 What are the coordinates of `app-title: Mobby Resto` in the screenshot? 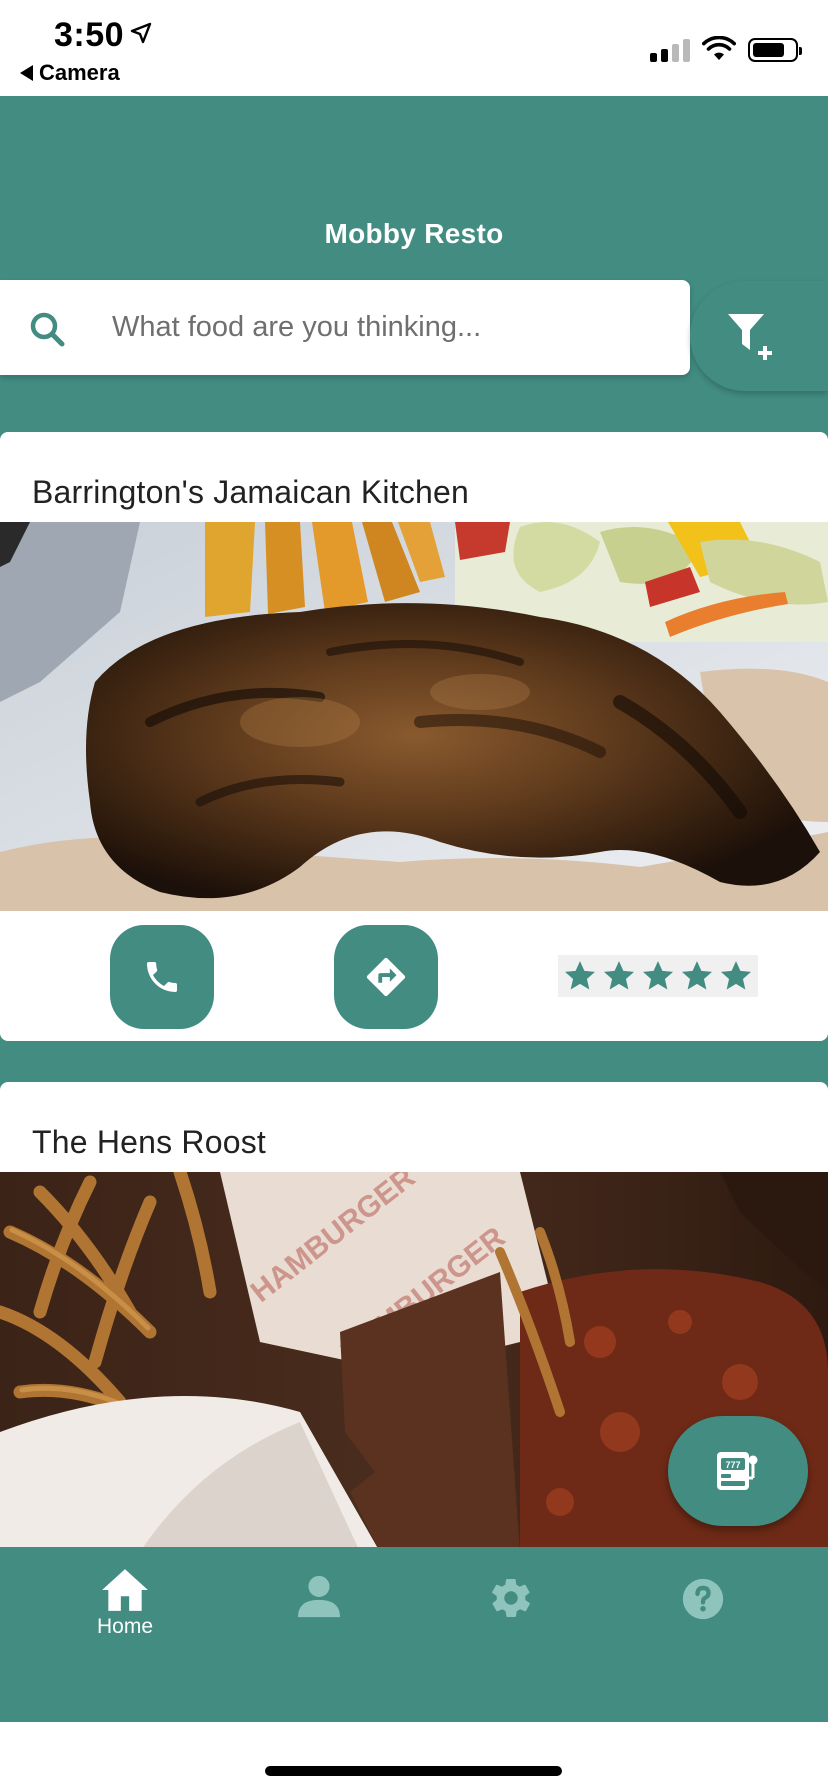 It's located at (414, 233).